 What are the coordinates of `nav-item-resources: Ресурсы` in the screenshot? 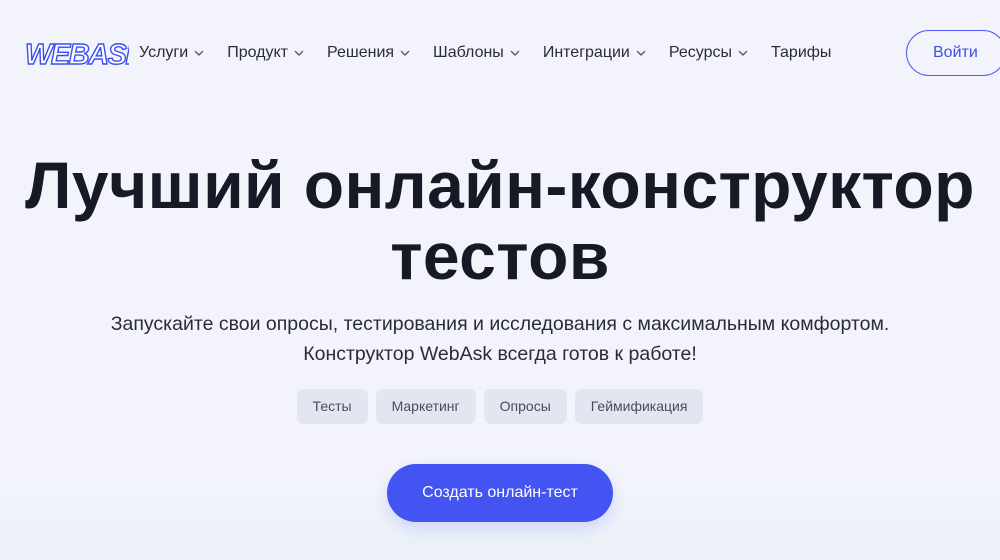 It's located at (708, 53).